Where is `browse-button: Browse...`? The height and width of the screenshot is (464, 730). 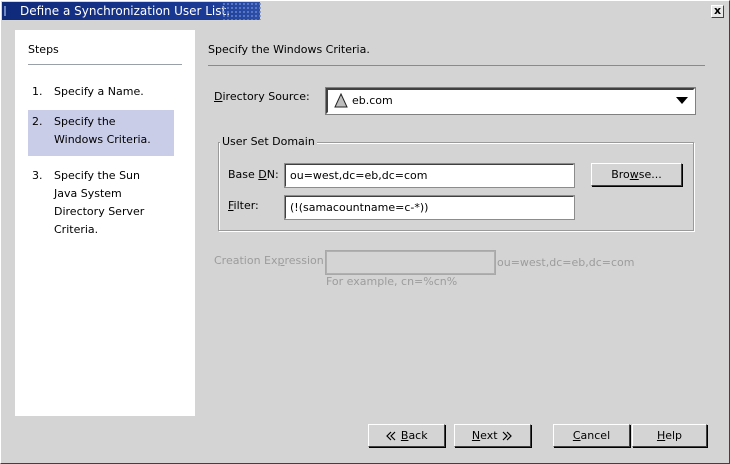
browse-button: Browse... is located at coordinates (636, 174).